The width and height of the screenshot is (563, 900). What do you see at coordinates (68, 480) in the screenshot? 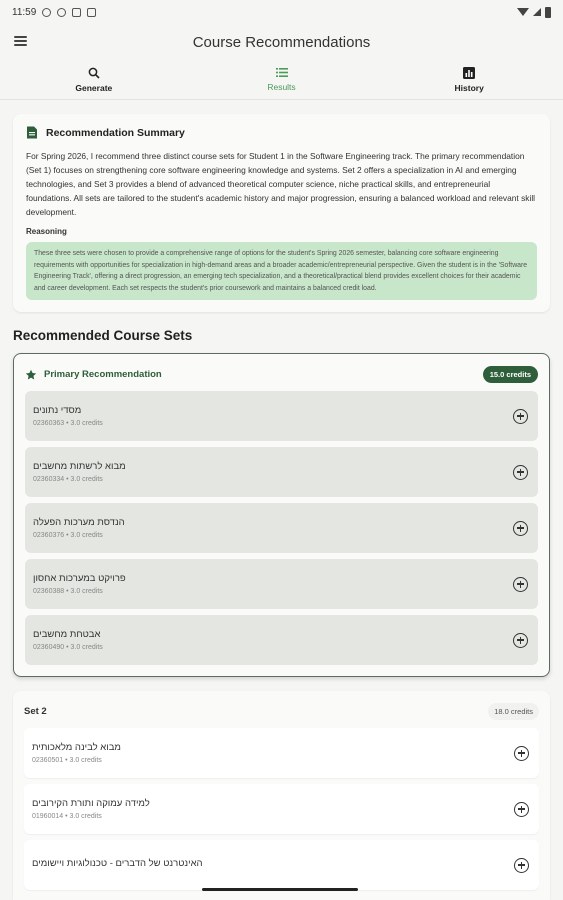
I see `course-meta: 02360334 • 3.0 credits` at bounding box center [68, 480].